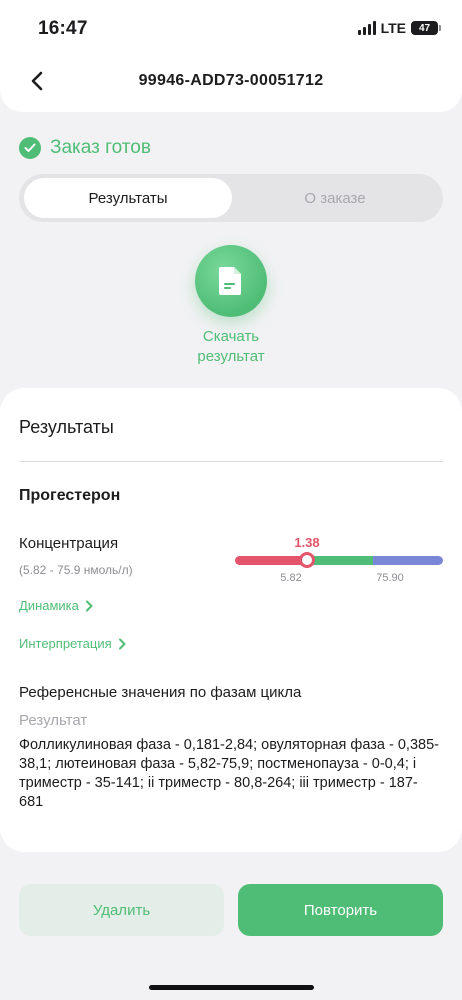  Describe the element at coordinates (307, 542) in the screenshot. I see `result-value: 1.38` at that location.